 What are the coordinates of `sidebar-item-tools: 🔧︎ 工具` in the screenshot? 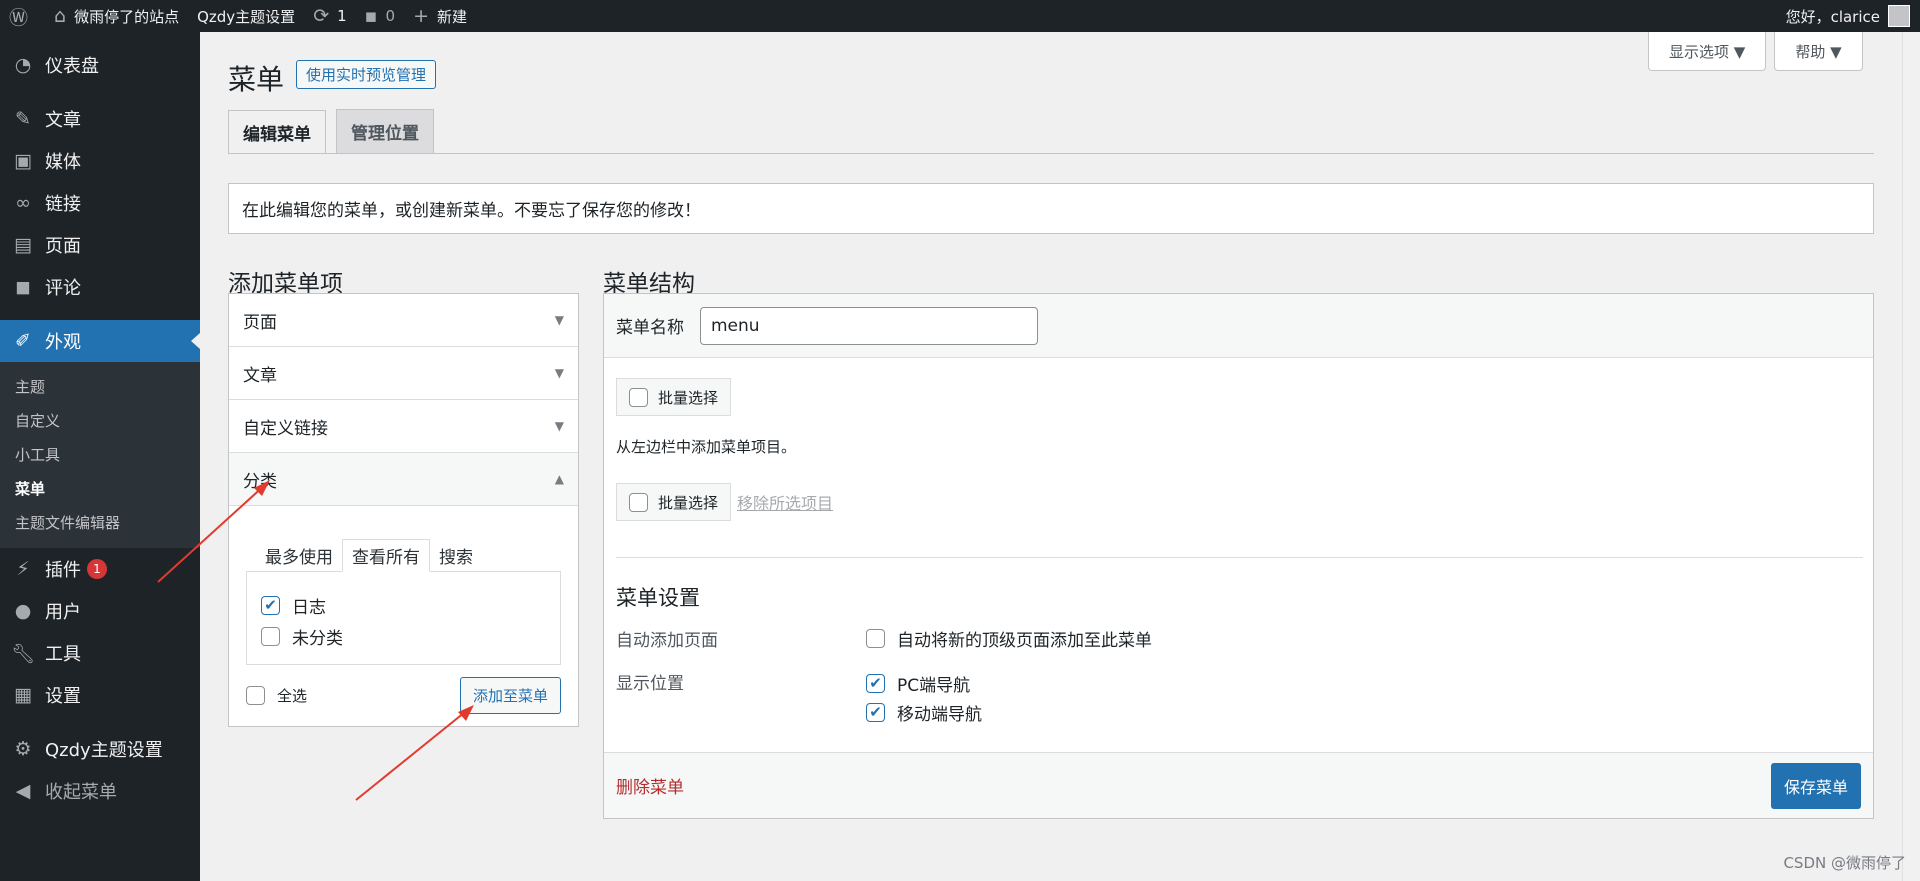 It's located at (100, 653).